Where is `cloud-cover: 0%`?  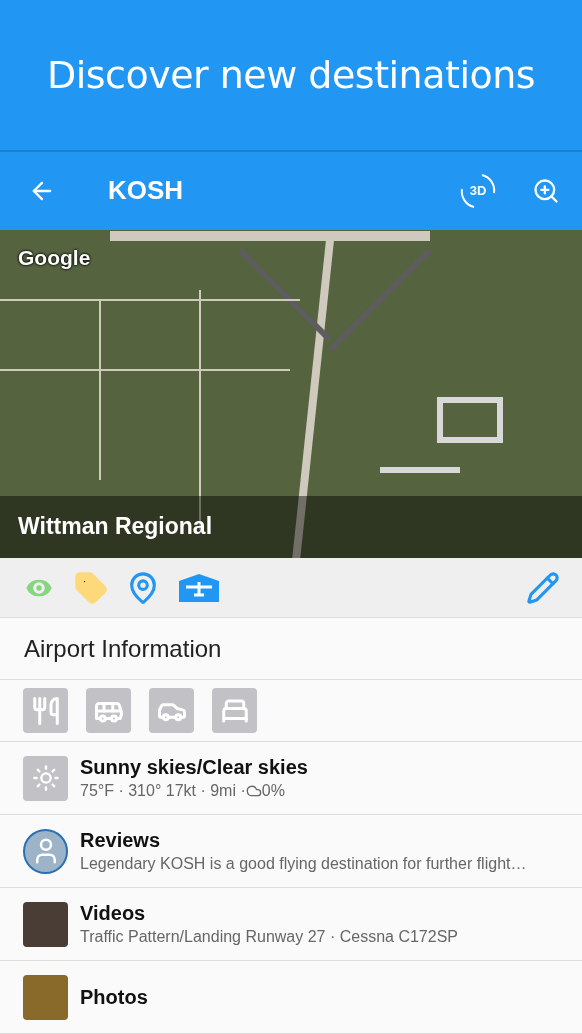
cloud-cover: 0% is located at coordinates (273, 791).